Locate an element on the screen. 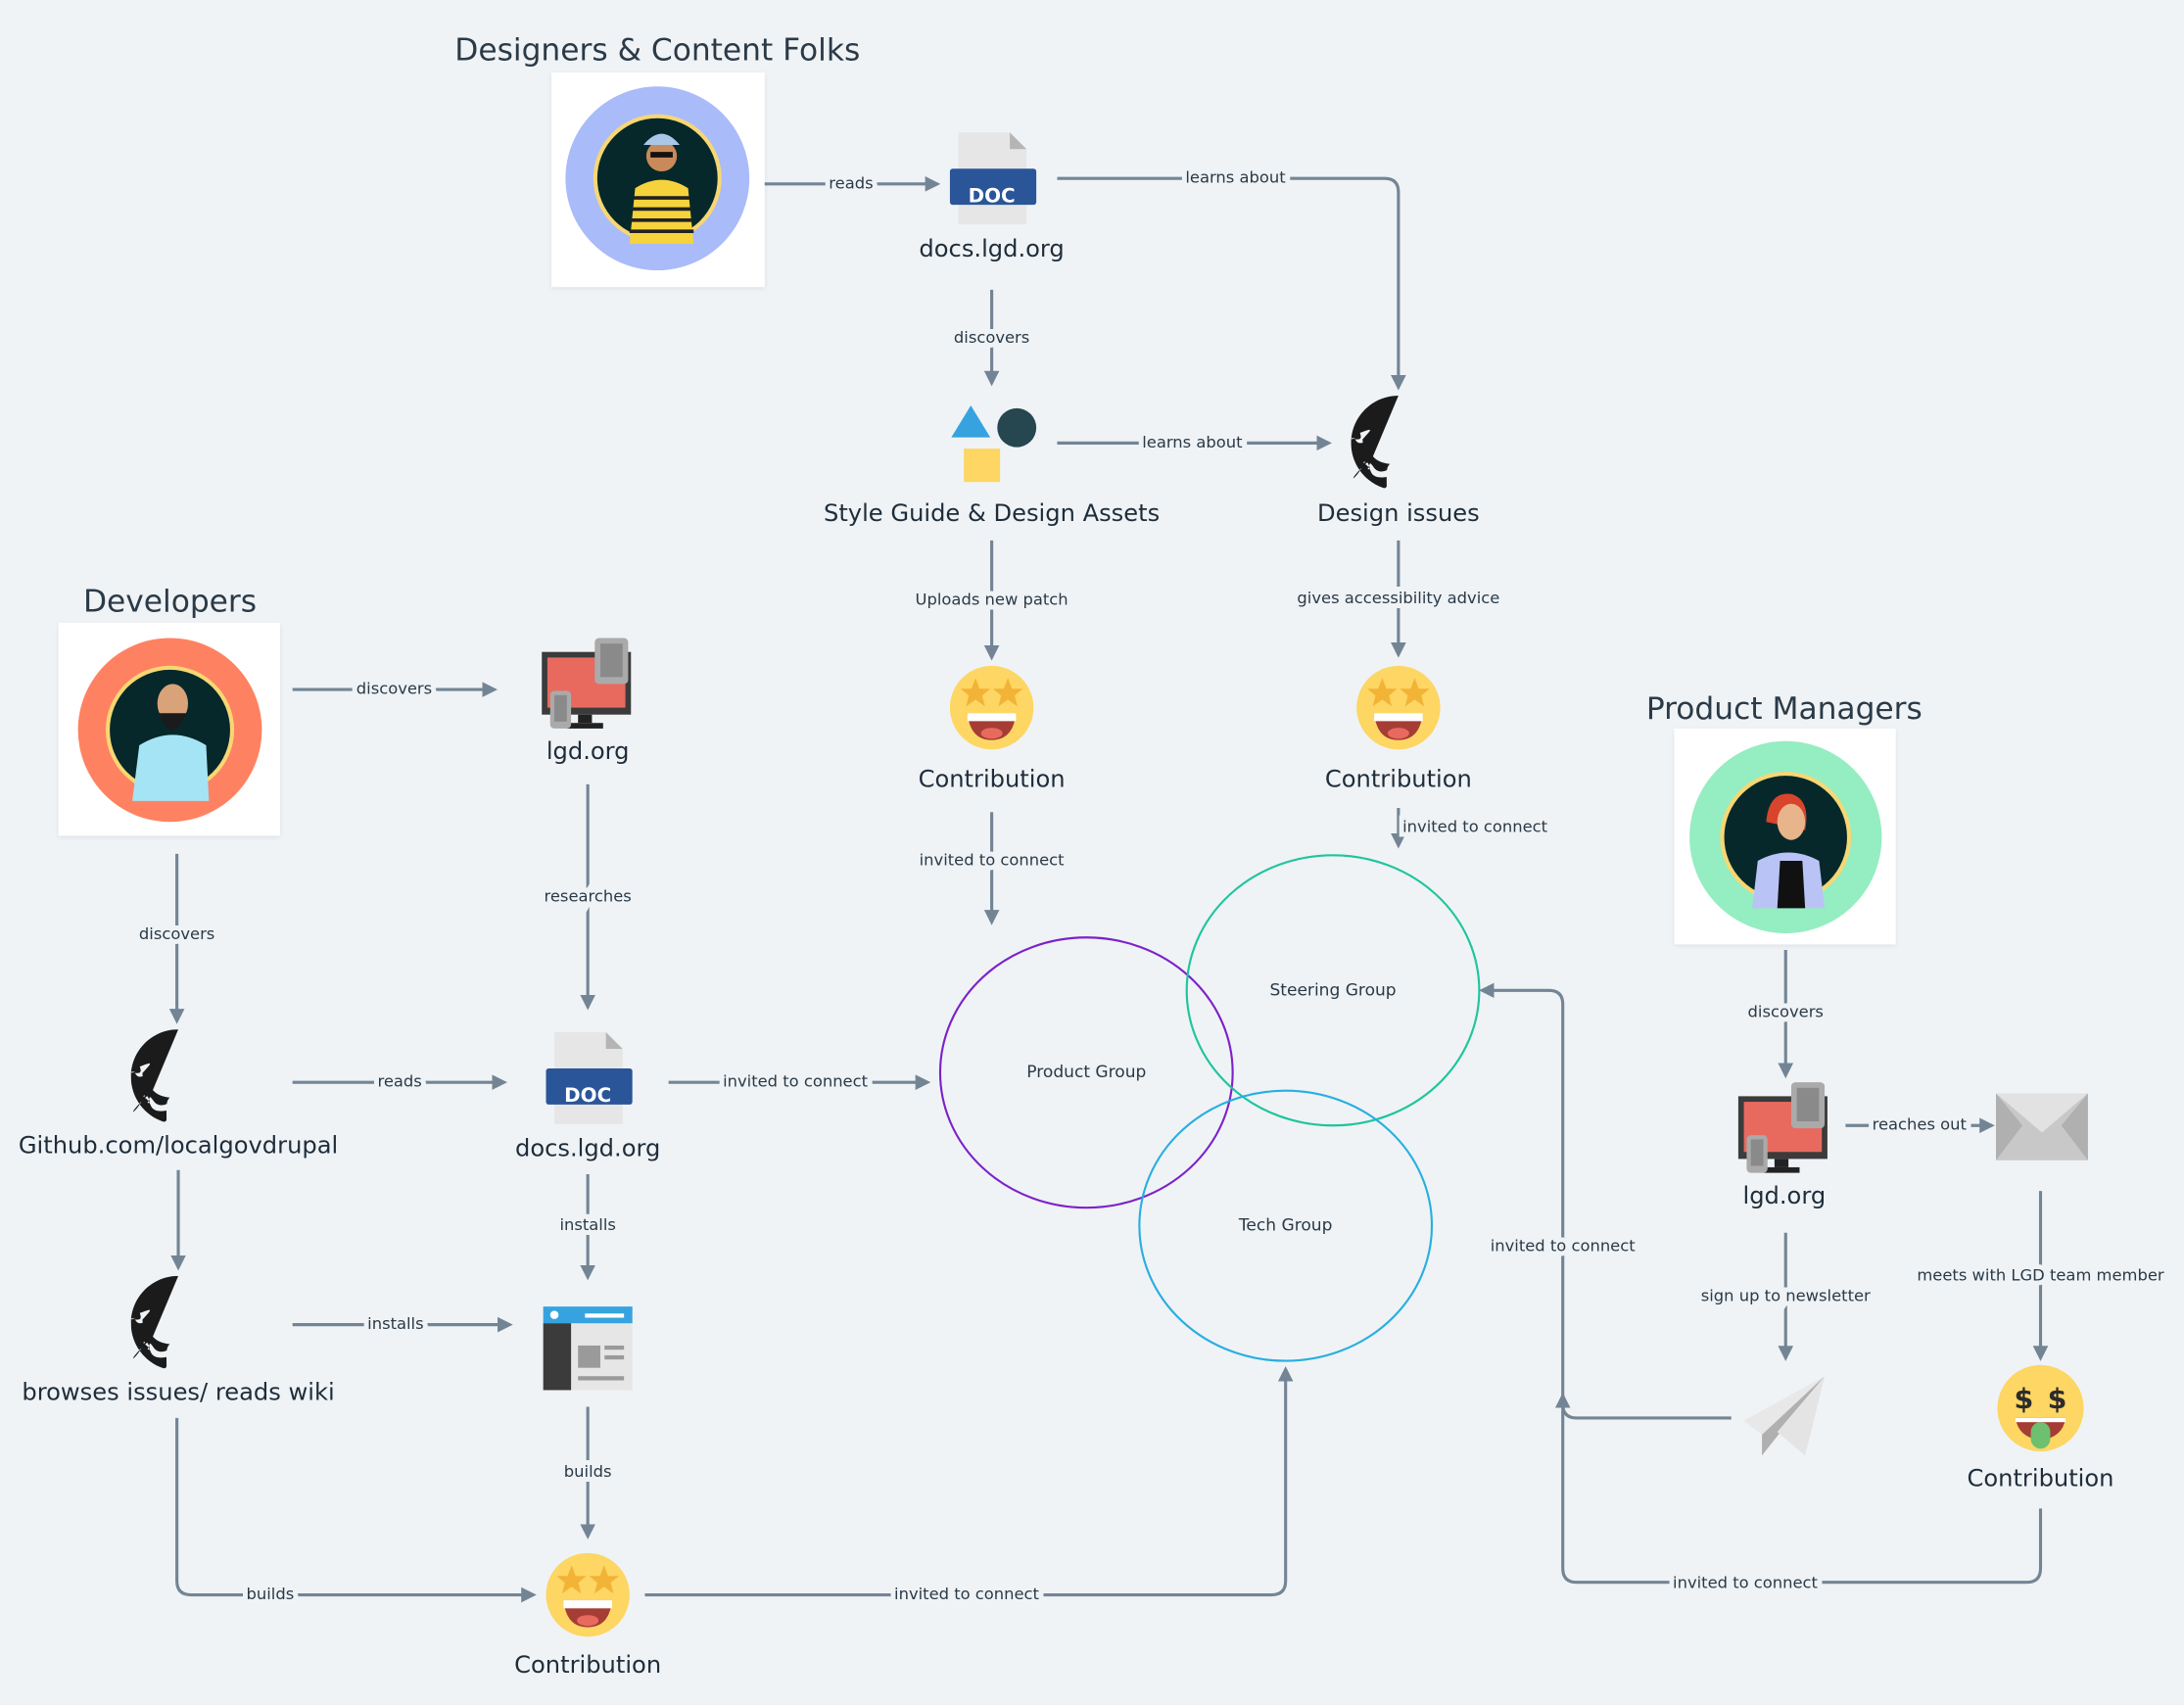 The image size is (2184, 1705). money-mouth-emoji-icon: $ $ is located at coordinates (2040, 1408).